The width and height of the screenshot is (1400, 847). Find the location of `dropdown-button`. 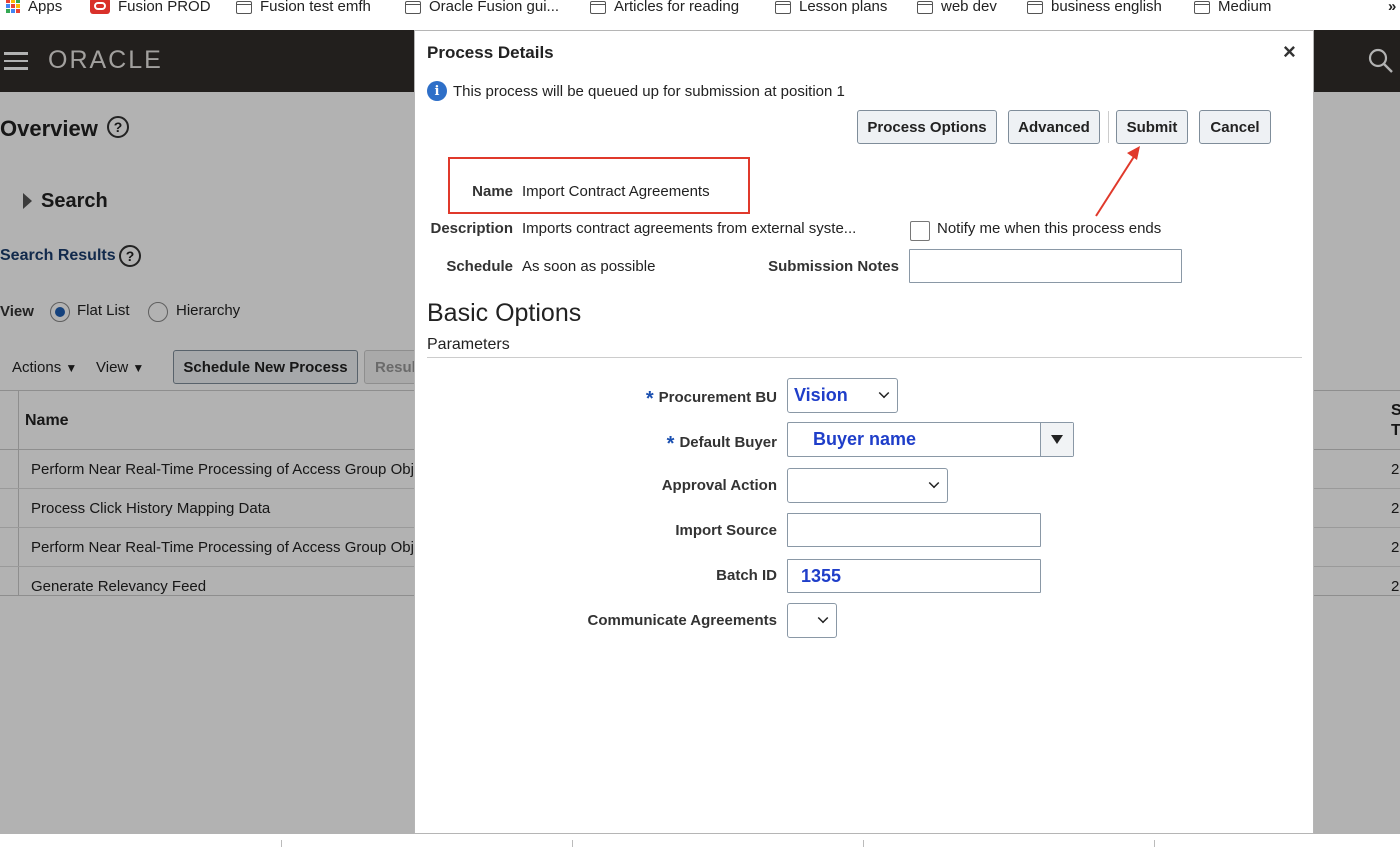

dropdown-button is located at coordinates (1056, 439).